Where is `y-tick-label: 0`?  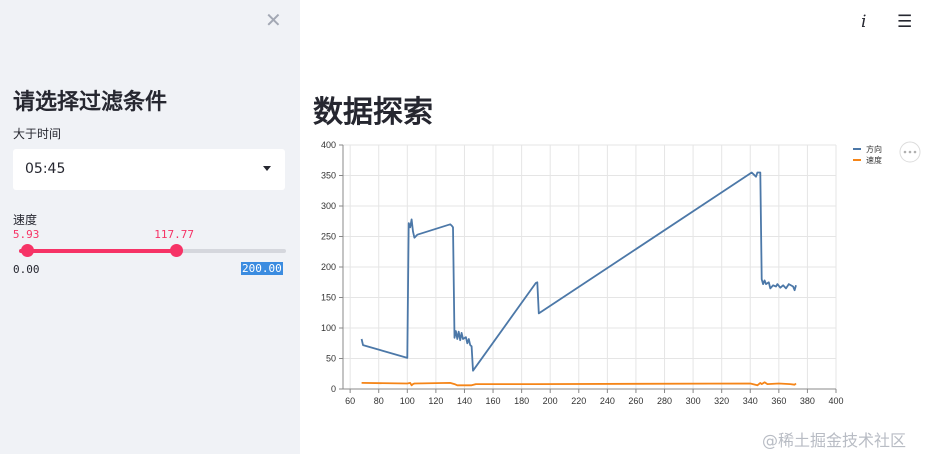 y-tick-label: 0 is located at coordinates (333, 389).